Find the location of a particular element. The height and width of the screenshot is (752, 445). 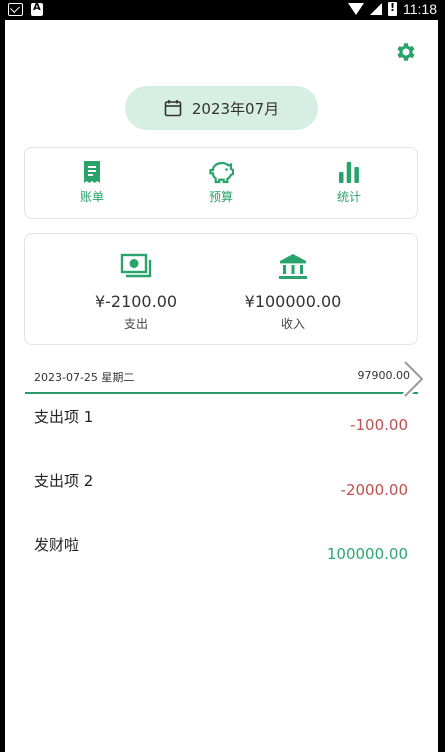

nav-label-stats: 统计 is located at coordinates (348, 197).